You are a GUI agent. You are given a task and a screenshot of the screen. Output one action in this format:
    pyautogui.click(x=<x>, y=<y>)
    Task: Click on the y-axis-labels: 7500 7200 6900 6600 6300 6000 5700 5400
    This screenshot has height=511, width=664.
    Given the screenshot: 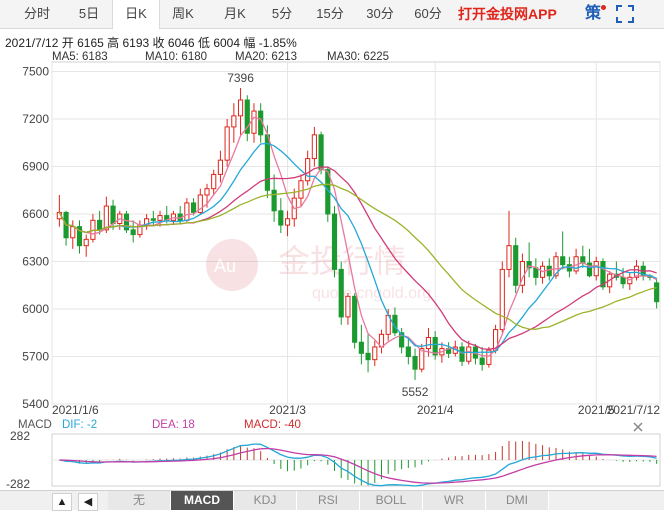 What is the action you would take?
    pyautogui.click(x=35, y=238)
    